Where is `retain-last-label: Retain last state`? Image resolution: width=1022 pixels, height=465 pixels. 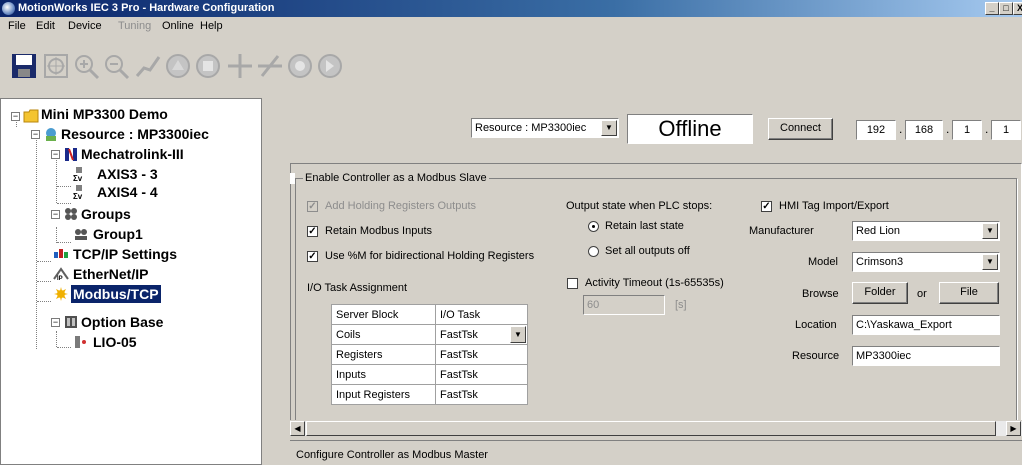 retain-last-label: Retain last state is located at coordinates (644, 226).